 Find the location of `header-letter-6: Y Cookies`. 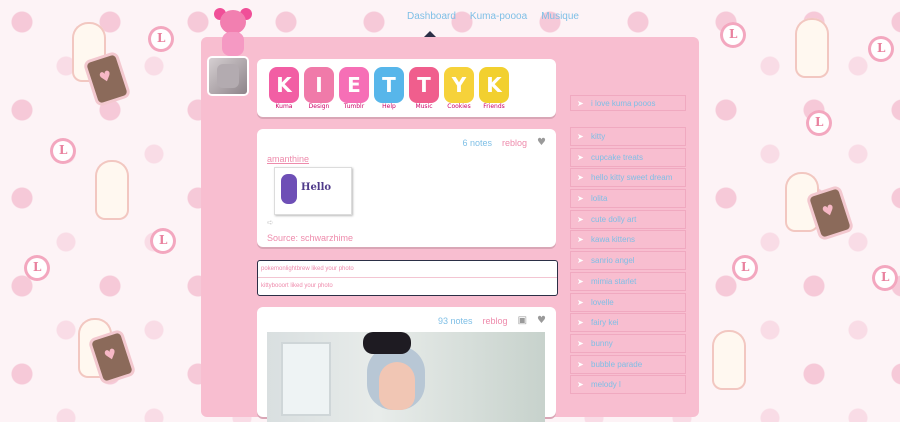

header-letter-6: Y Cookies is located at coordinates (459, 88).